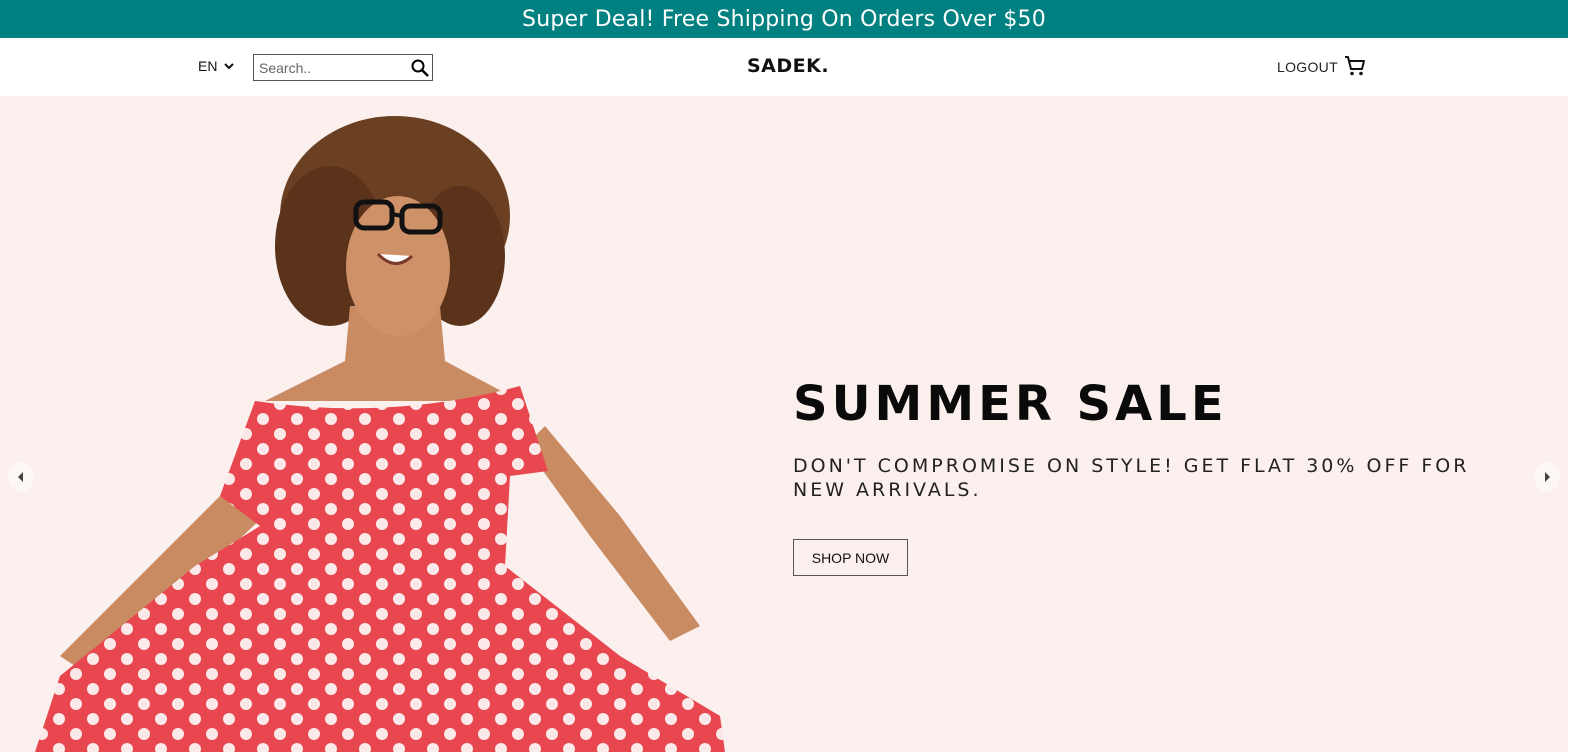 The width and height of the screenshot is (1576, 752). What do you see at coordinates (788, 66) in the screenshot?
I see `site-logo: SADEK.` at bounding box center [788, 66].